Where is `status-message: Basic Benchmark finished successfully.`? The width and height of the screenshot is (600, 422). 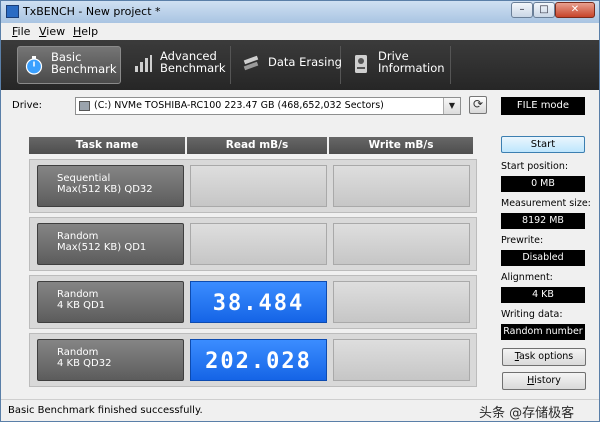
status-message: Basic Benchmark finished successfully. is located at coordinates (105, 410).